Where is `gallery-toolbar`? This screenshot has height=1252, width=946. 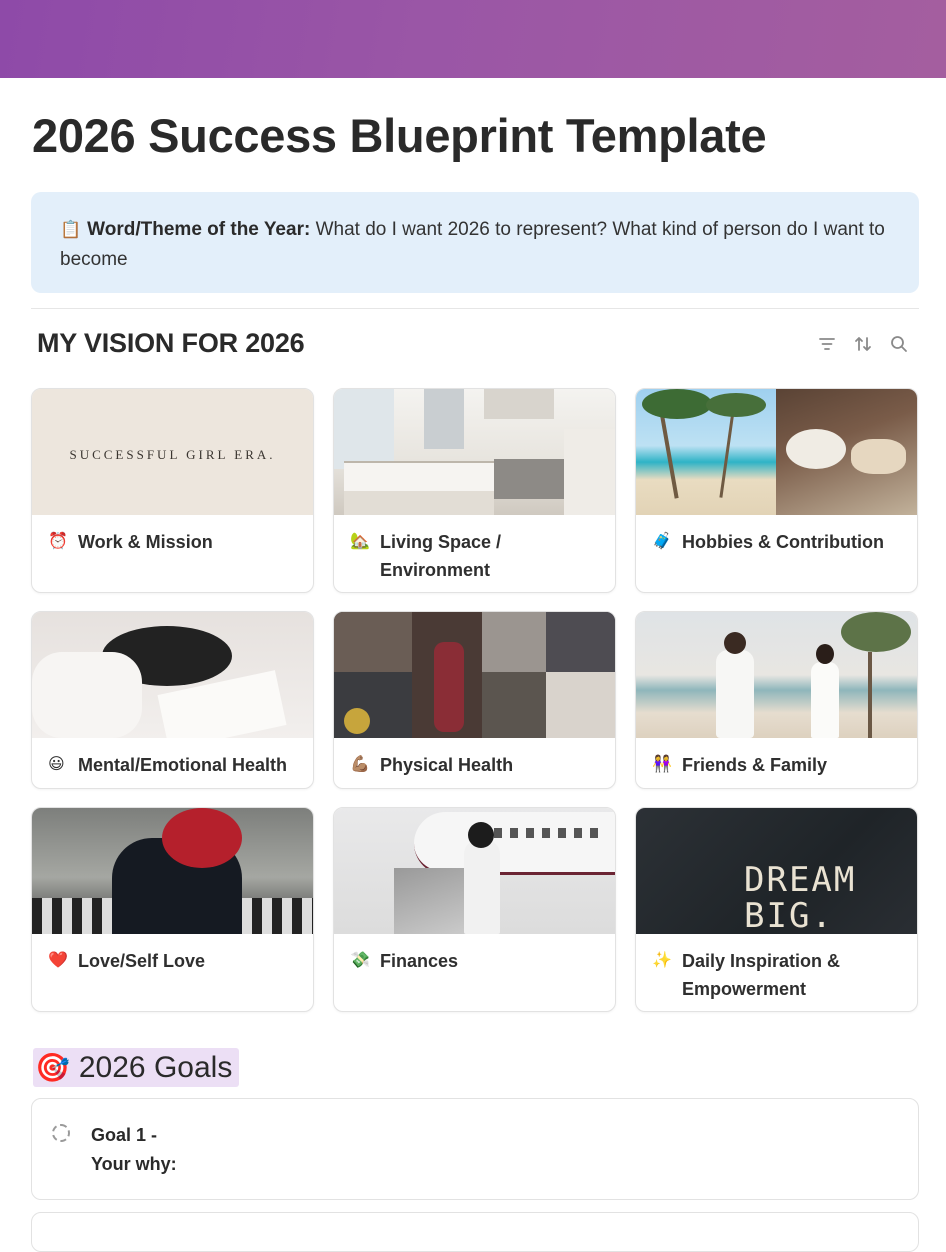 gallery-toolbar is located at coordinates (866, 344).